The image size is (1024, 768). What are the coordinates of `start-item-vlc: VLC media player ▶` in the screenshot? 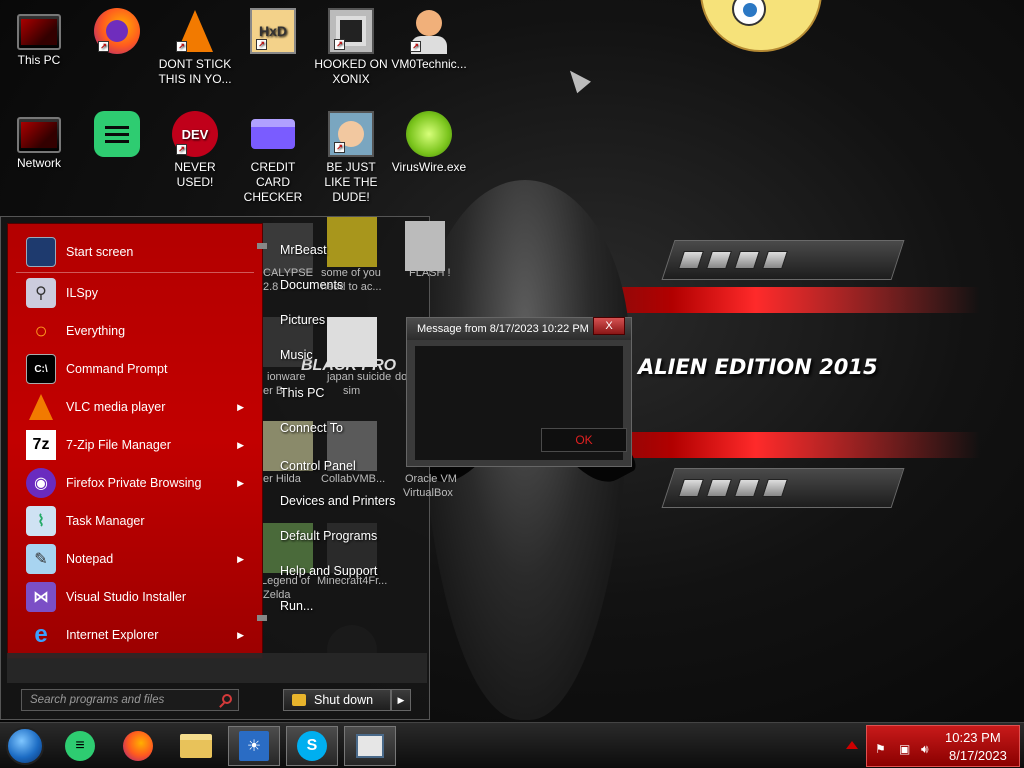 It's located at (135, 407).